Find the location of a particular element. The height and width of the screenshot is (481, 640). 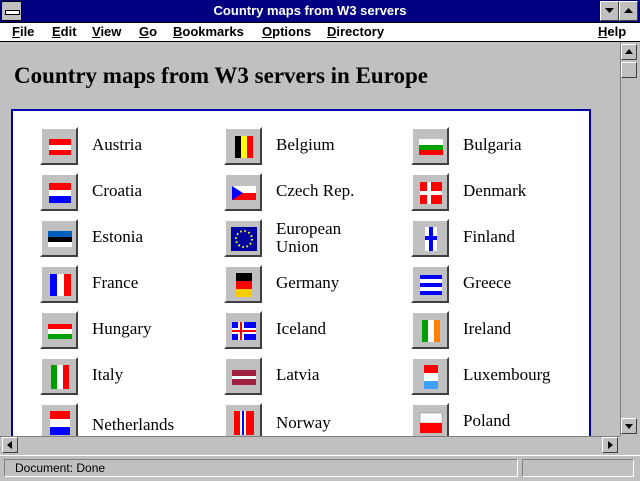

country-link-norway: Norway is located at coordinates (311, 419).